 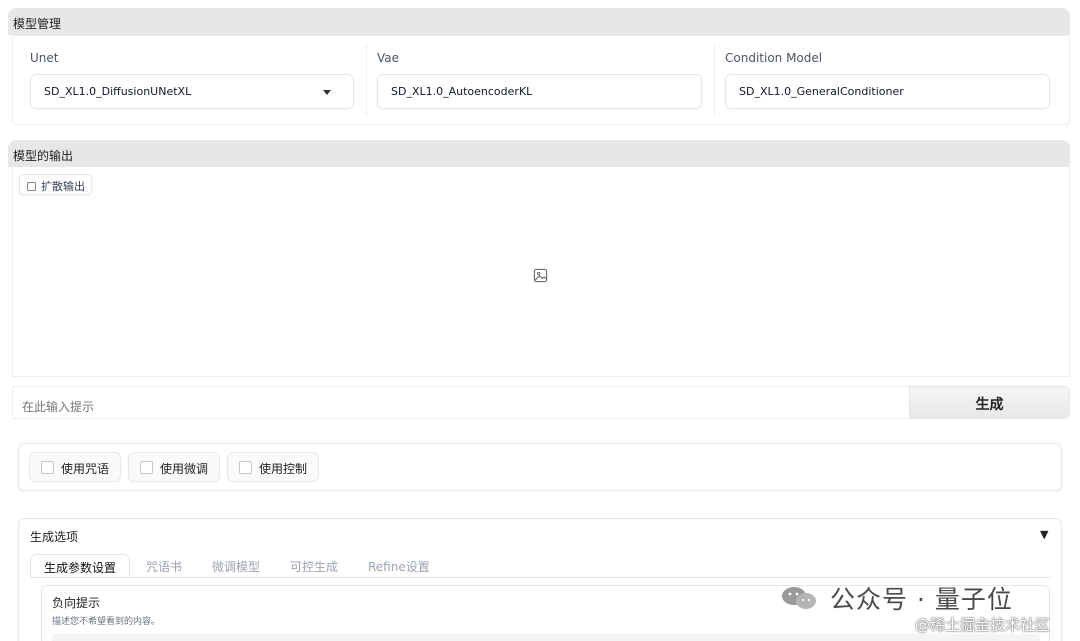 I want to click on prompt-input, so click(x=461, y=402).